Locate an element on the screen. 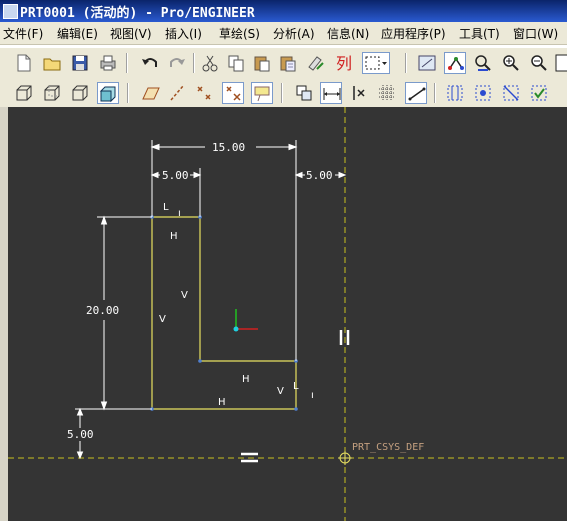 This screenshot has height=521, width=567. new-file-icon is located at coordinates (24, 63).